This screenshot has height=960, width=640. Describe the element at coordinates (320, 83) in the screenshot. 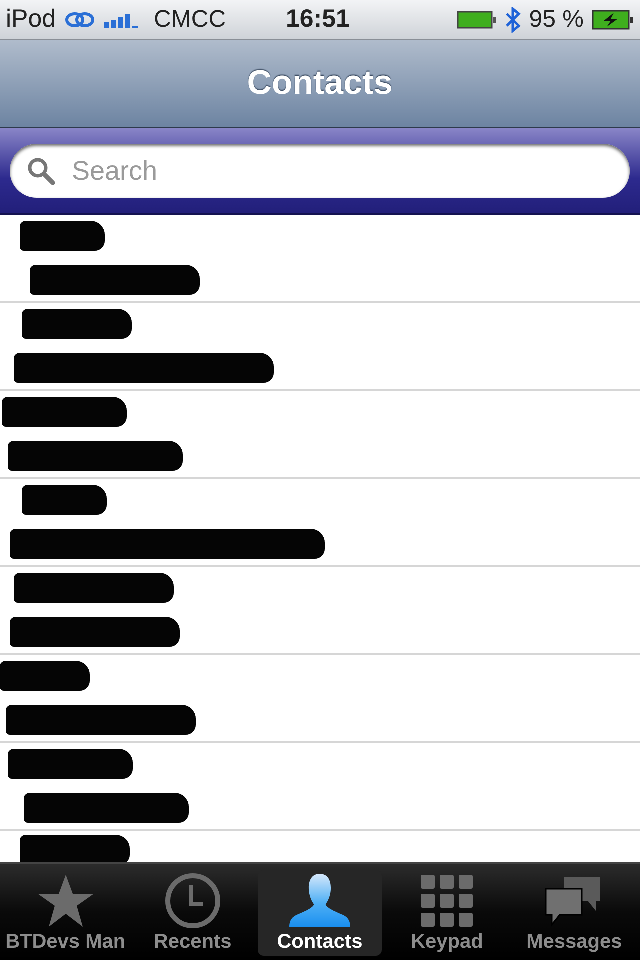

I see `nav-title: Contacts` at that location.